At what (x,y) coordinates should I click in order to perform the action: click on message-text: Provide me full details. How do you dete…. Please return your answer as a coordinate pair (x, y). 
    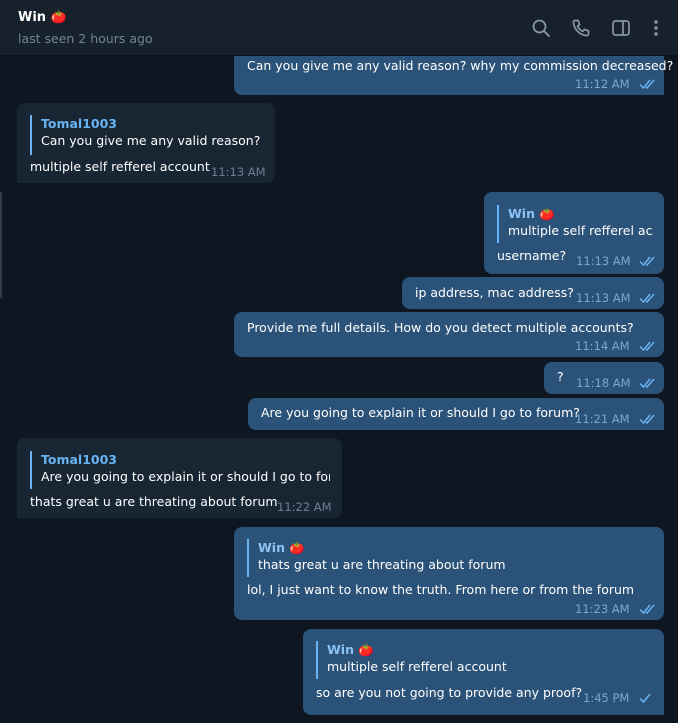
    Looking at the image, I should click on (440, 327).